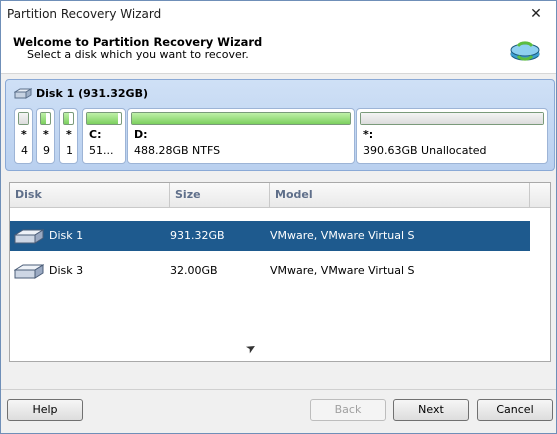  What do you see at coordinates (368, 134) in the screenshot?
I see `partition-label: *:` at bounding box center [368, 134].